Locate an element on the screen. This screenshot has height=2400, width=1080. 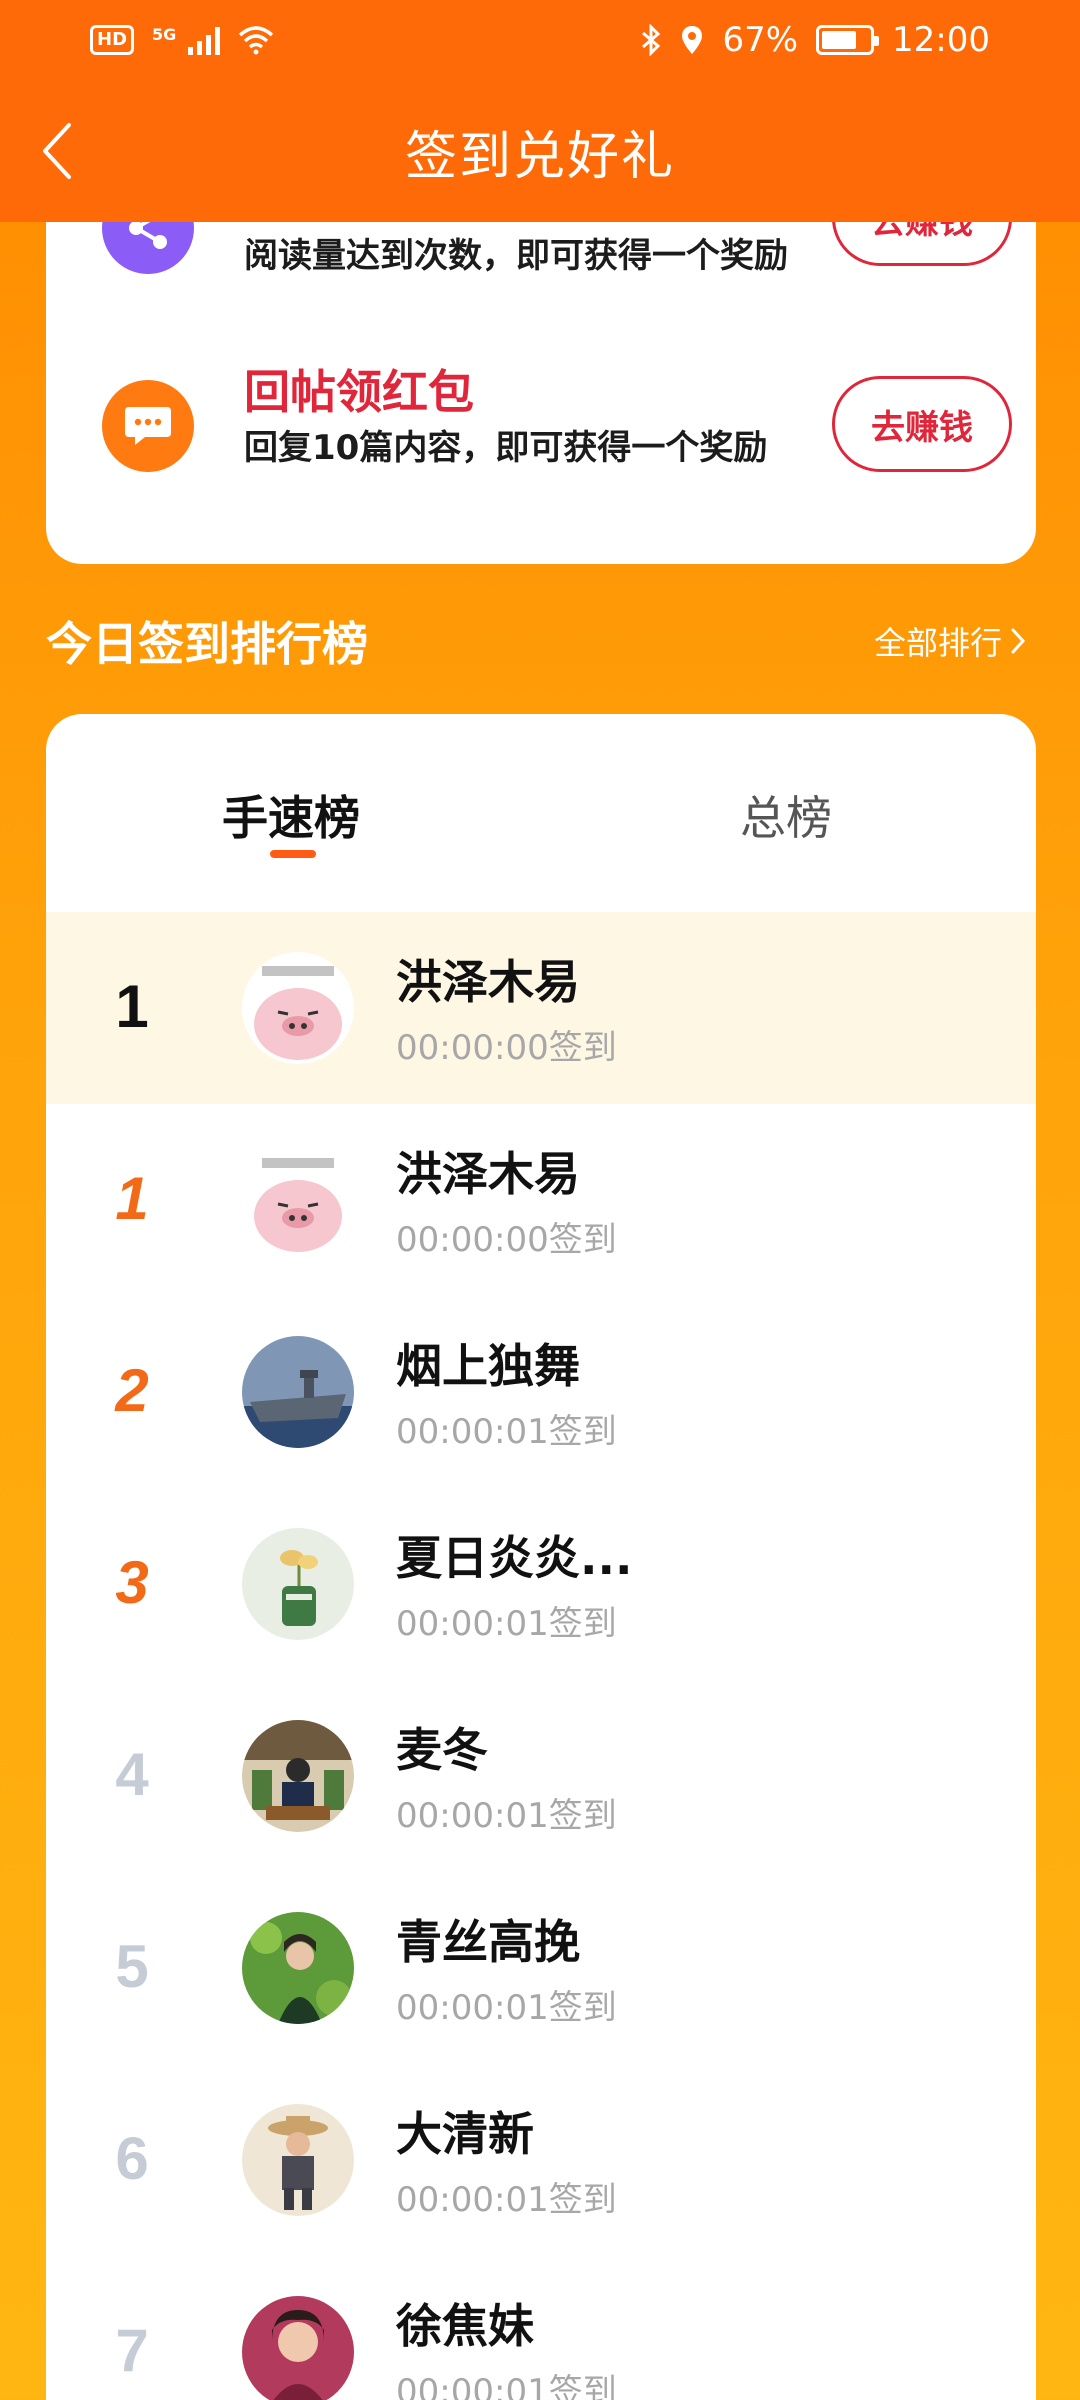
person-room-avatar is located at coordinates (298, 1776).